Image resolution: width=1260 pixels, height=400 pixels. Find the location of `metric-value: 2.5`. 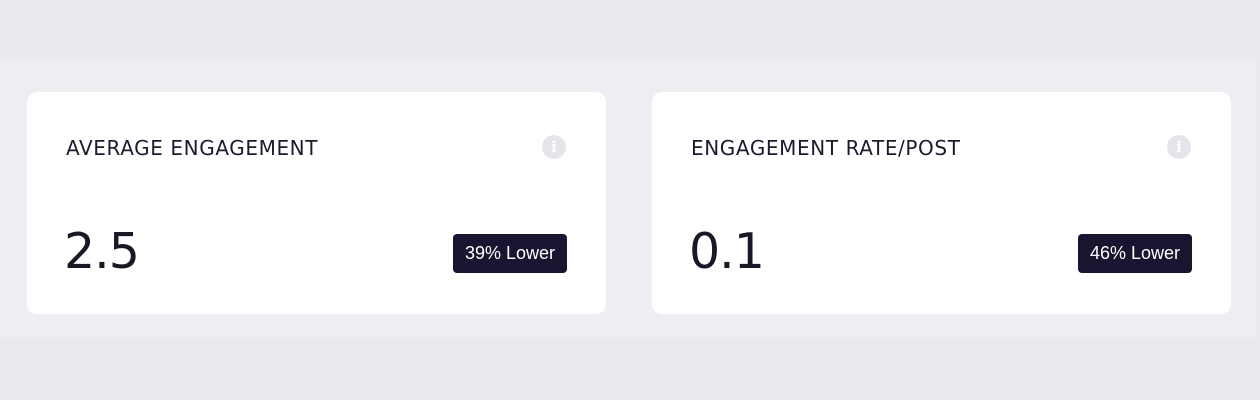

metric-value: 2.5 is located at coordinates (102, 251).